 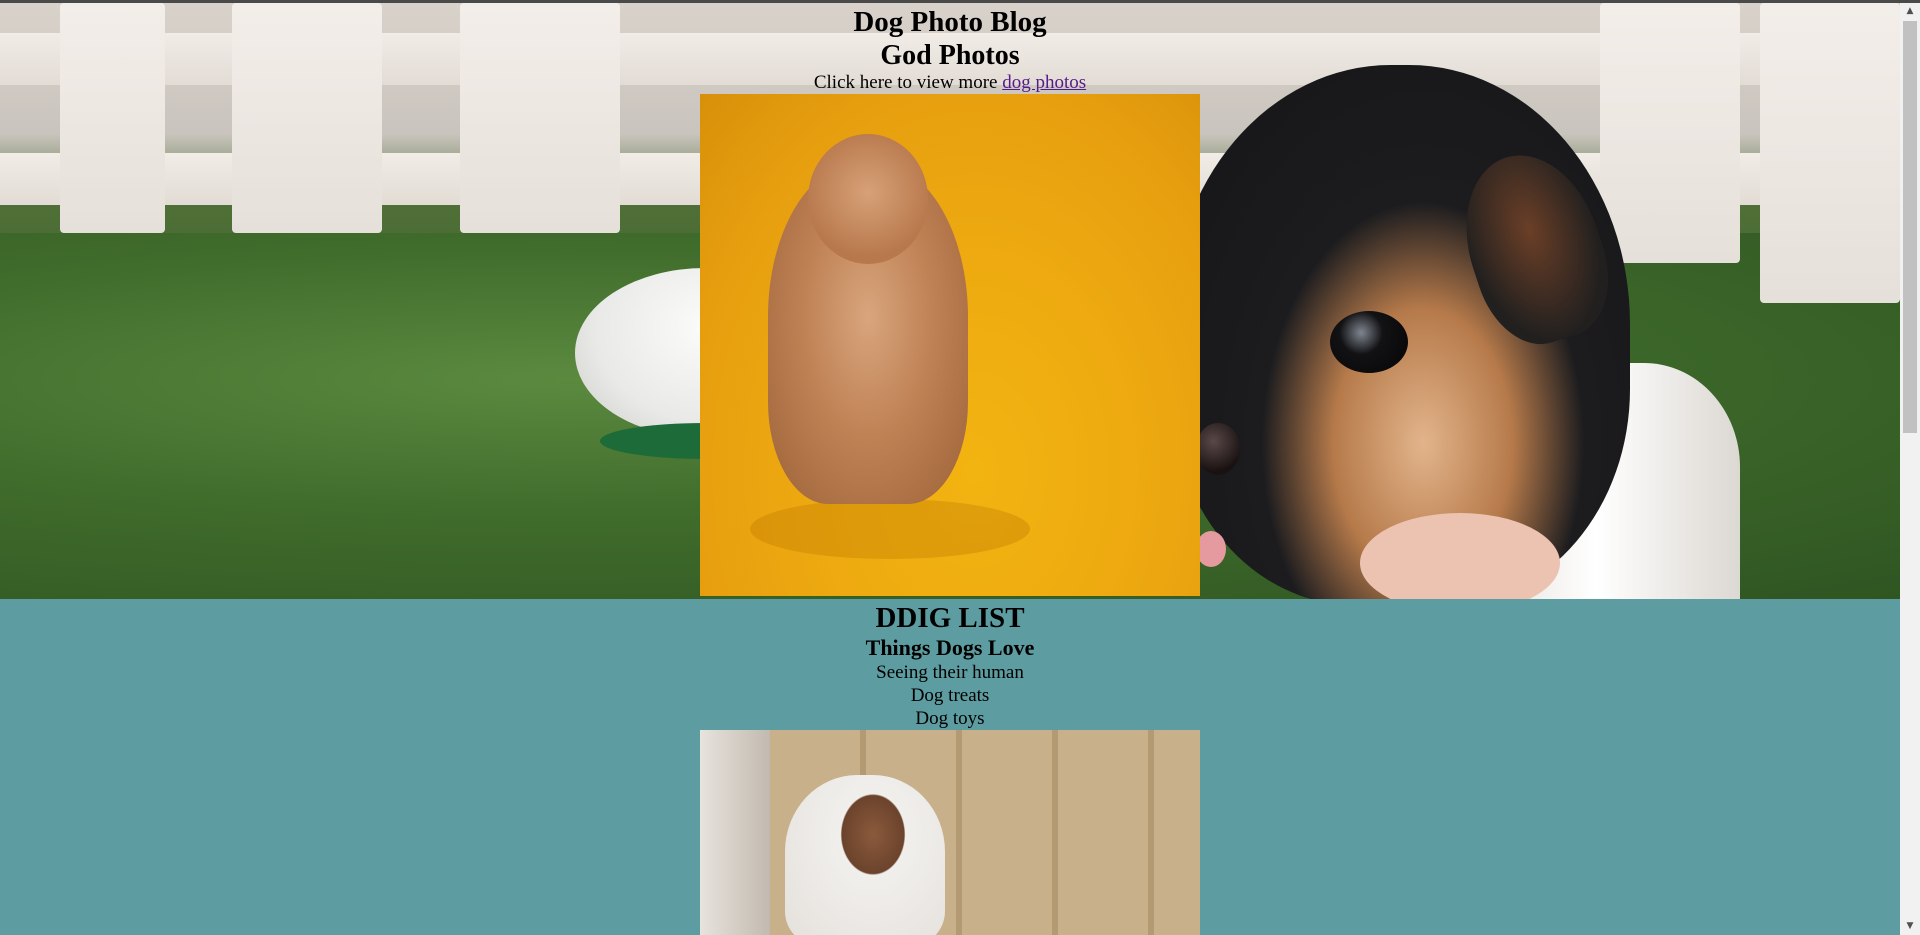 I want to click on list-subtitle: Things Dogs Love, so click(x=950, y=647).